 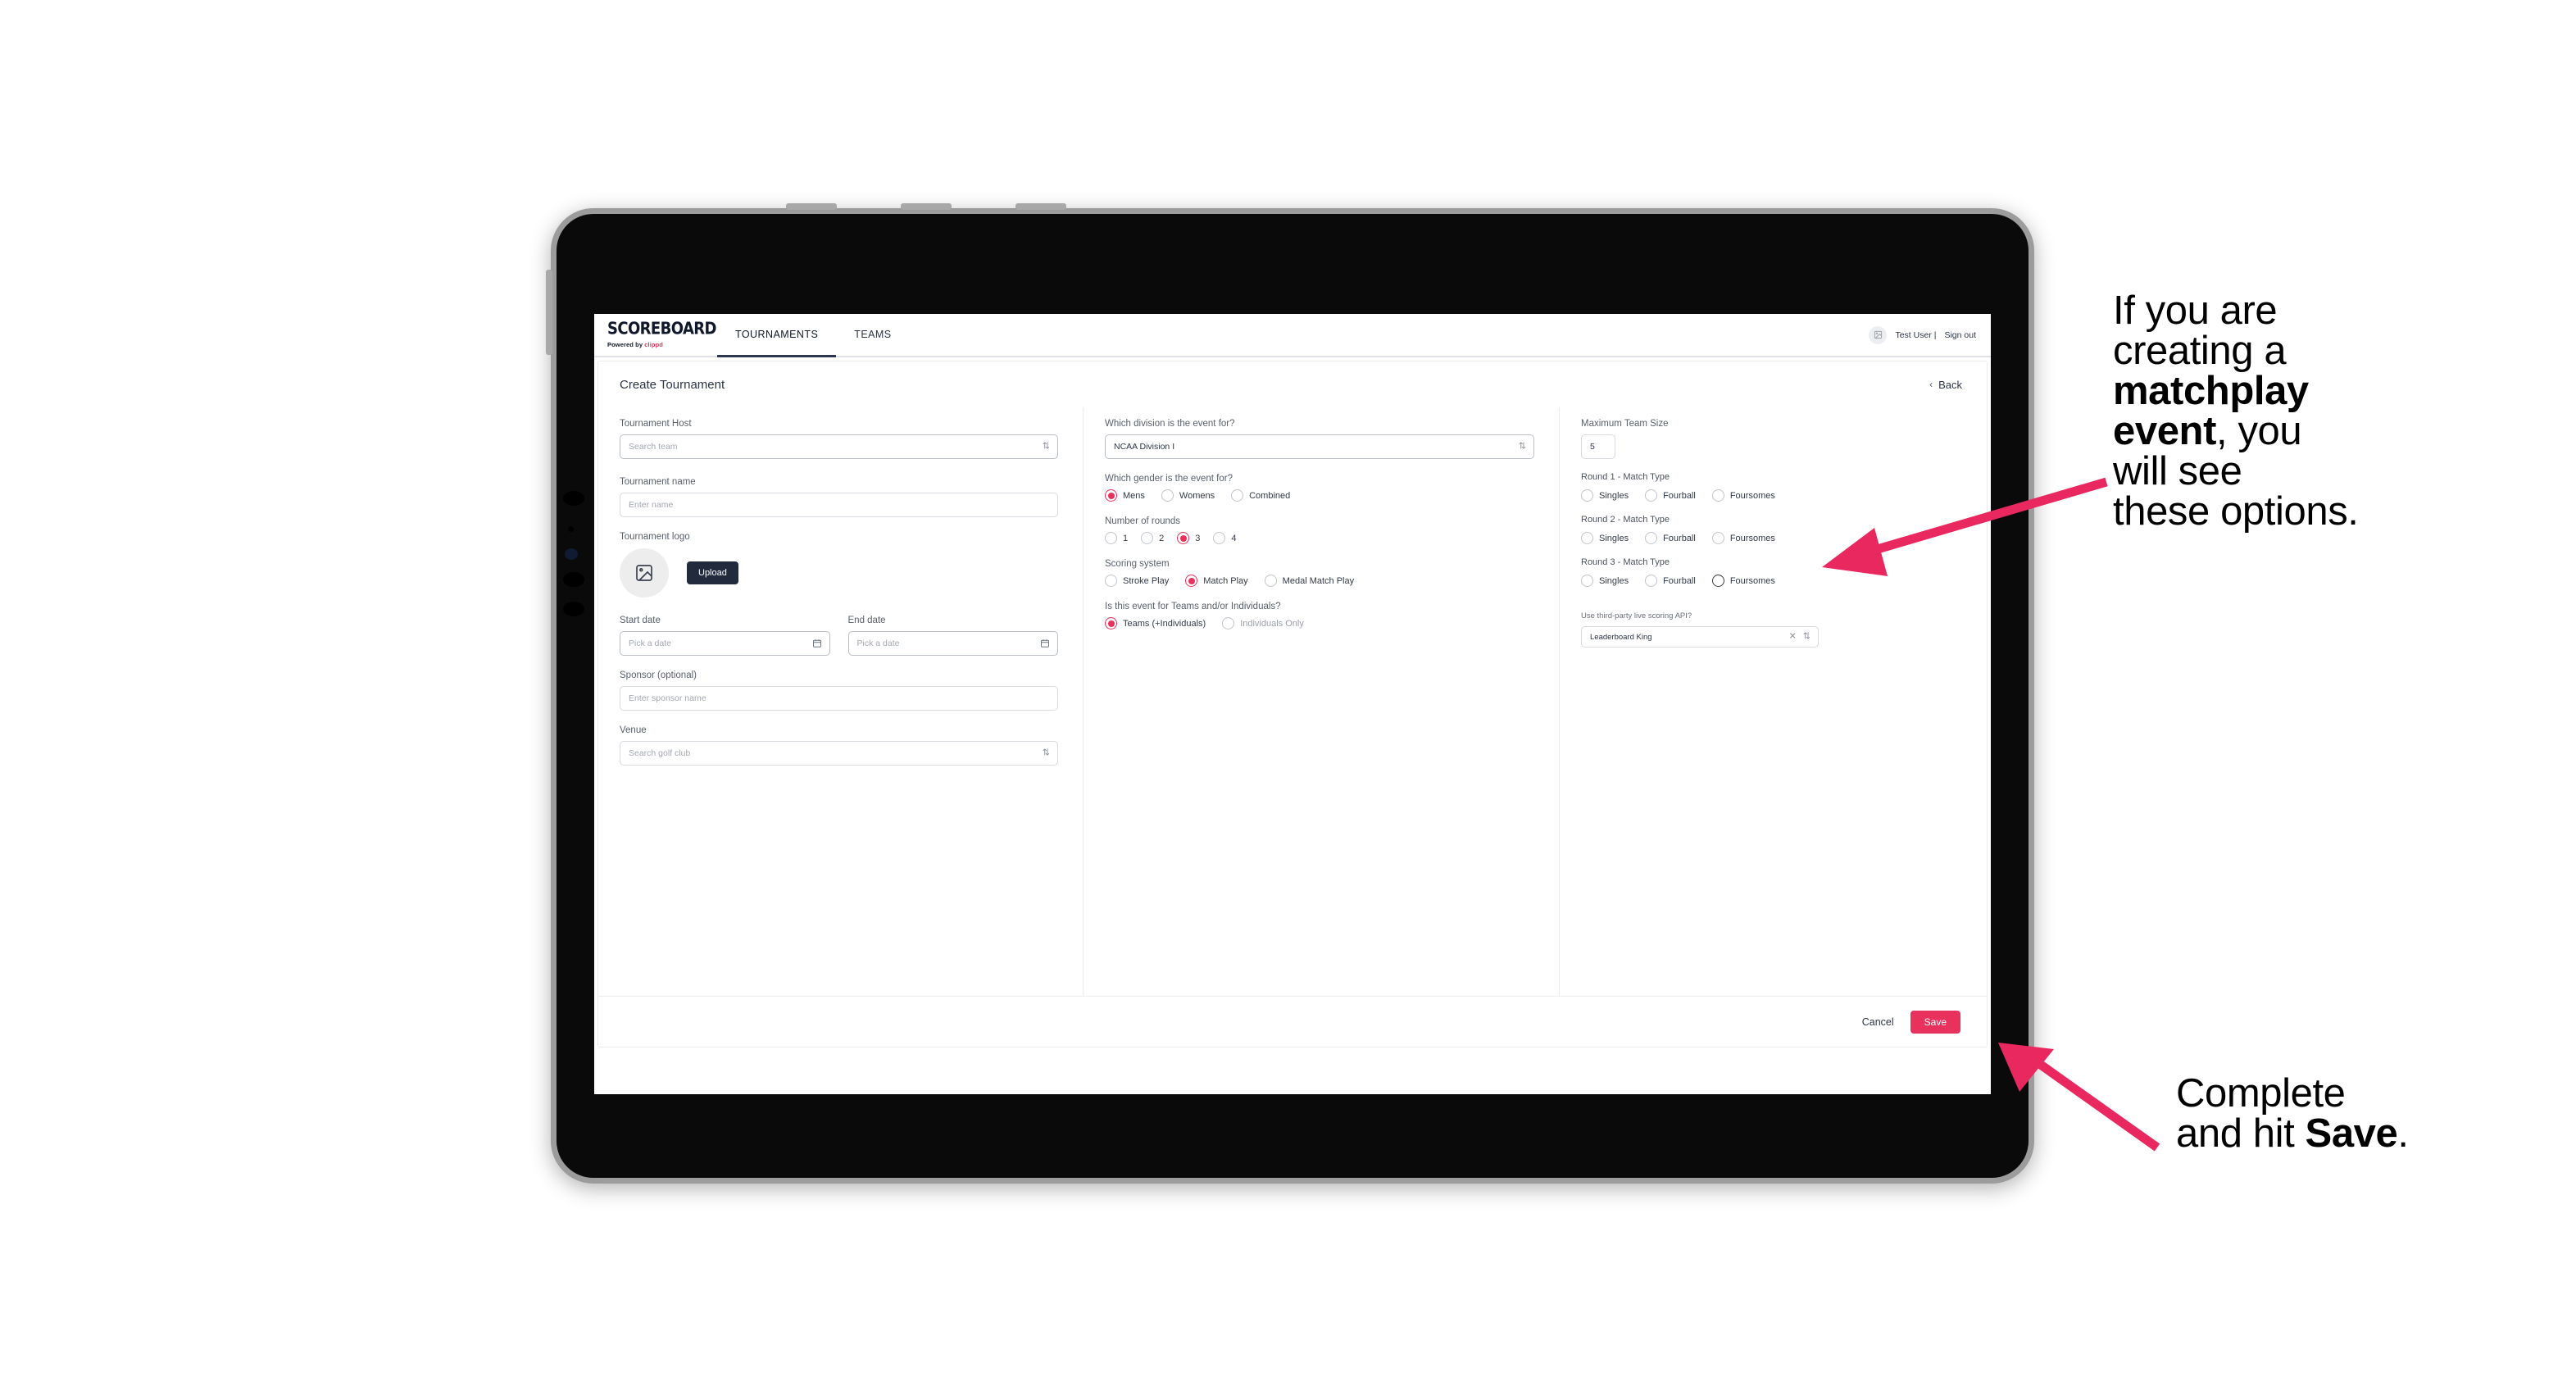 I want to click on gender-label: Which gender is the event for?, so click(x=1169, y=479).